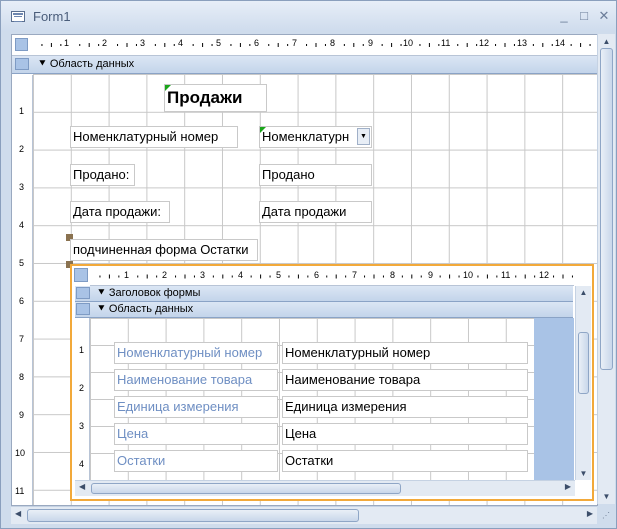 This screenshot has width=617, height=529. I want to click on subform-row-label: Цена, so click(196, 434).